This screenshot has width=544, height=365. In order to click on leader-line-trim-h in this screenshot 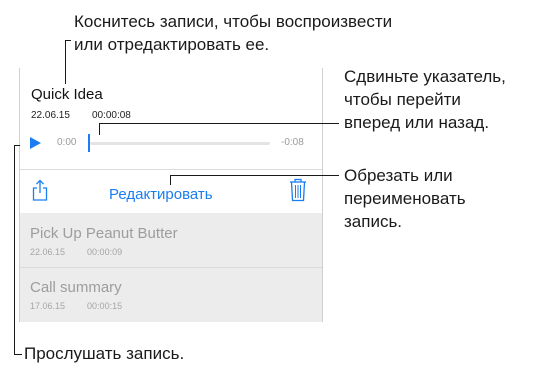, I will do `click(254, 175)`.